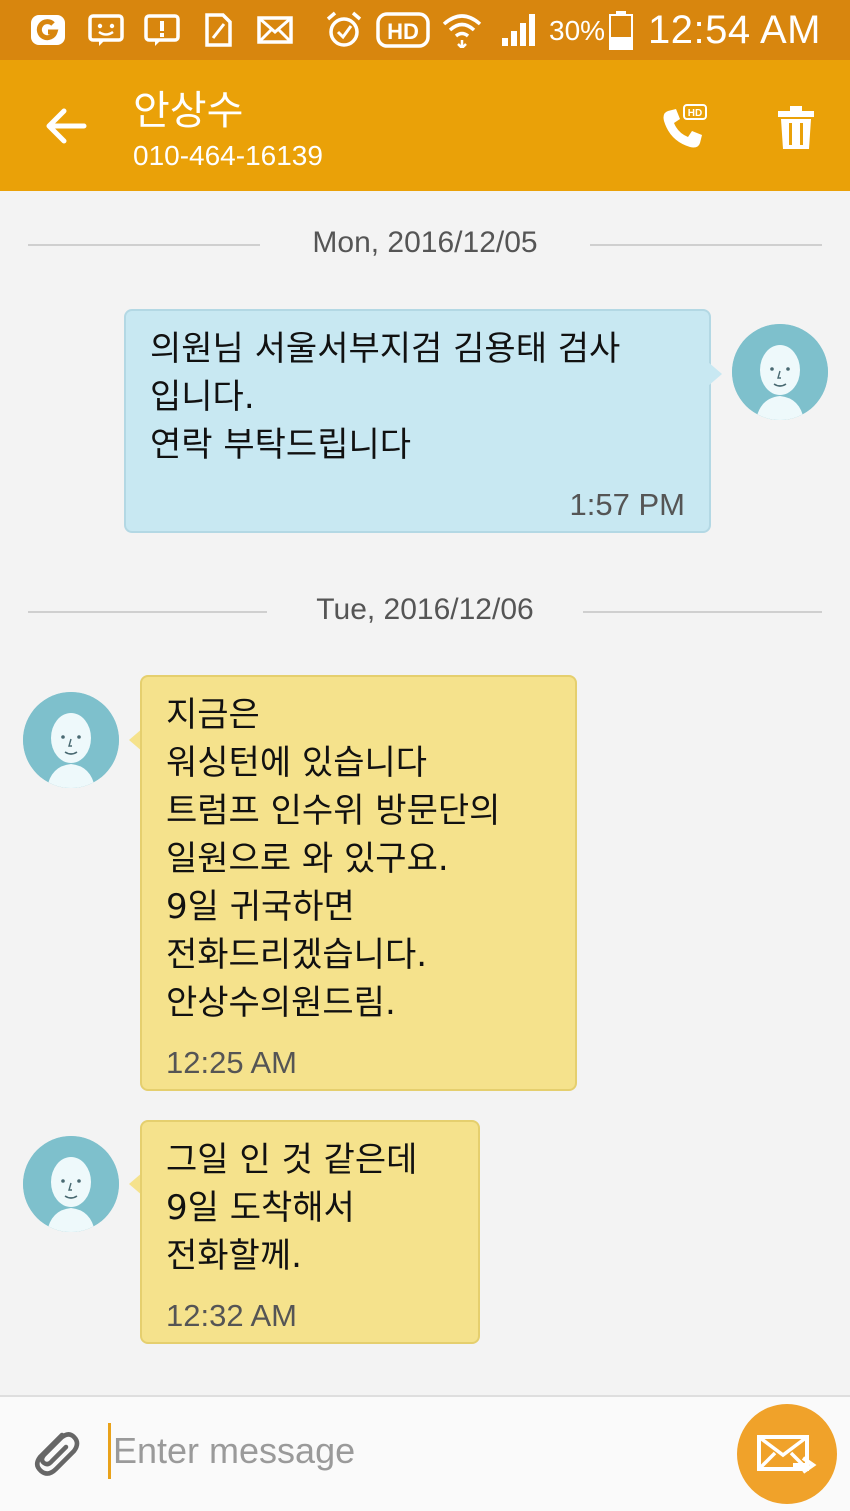 The height and width of the screenshot is (1511, 850). What do you see at coordinates (518, 30) in the screenshot?
I see `signal-icon` at bounding box center [518, 30].